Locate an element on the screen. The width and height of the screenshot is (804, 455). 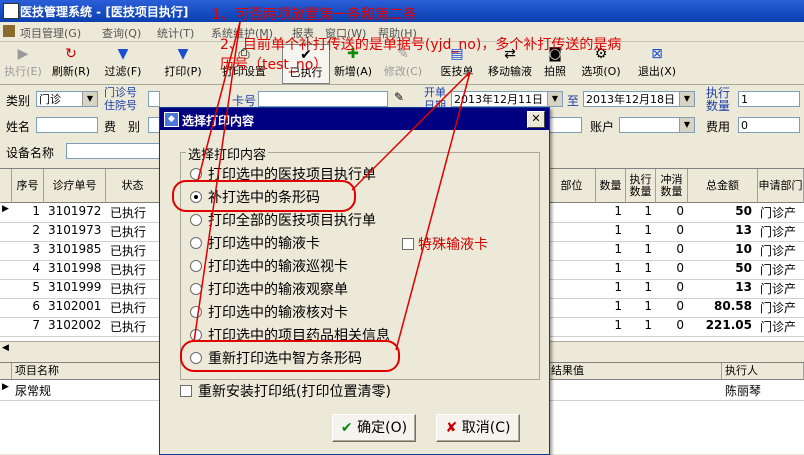
arrow-note2-to-option2 is located at coordinates (411, 131).